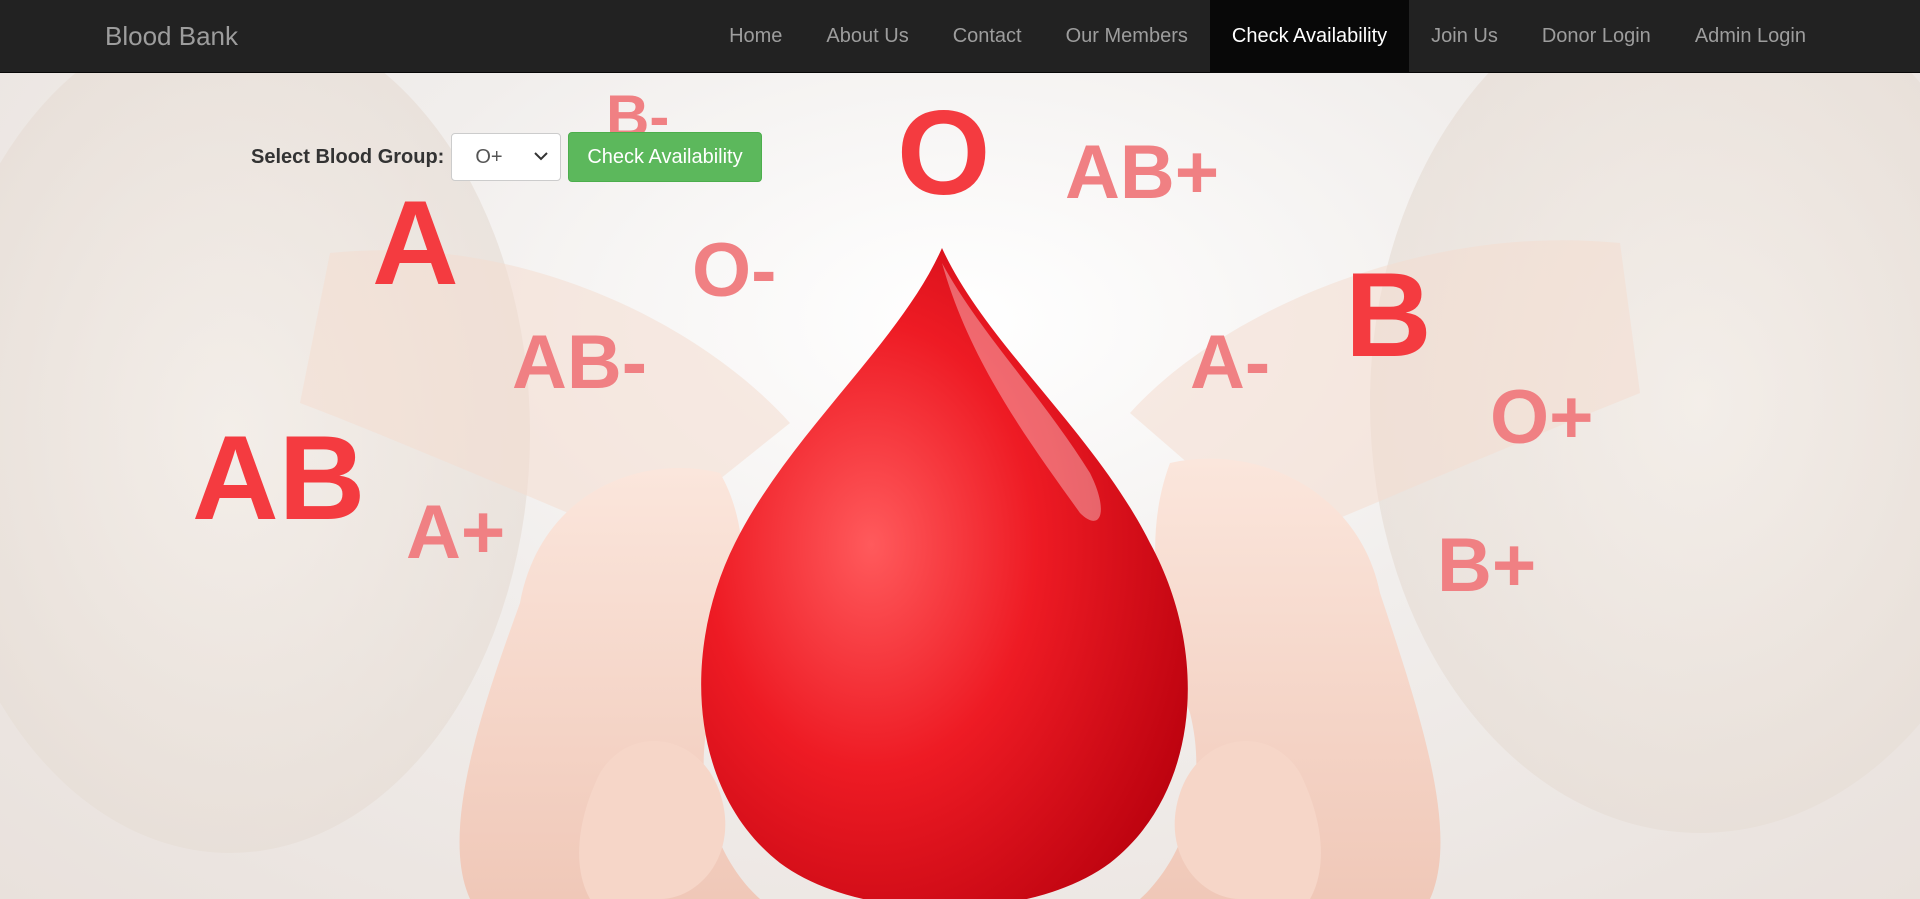  Describe the element at coordinates (1142, 172) in the screenshot. I see `hero-label-ab-pos: AB+` at that location.